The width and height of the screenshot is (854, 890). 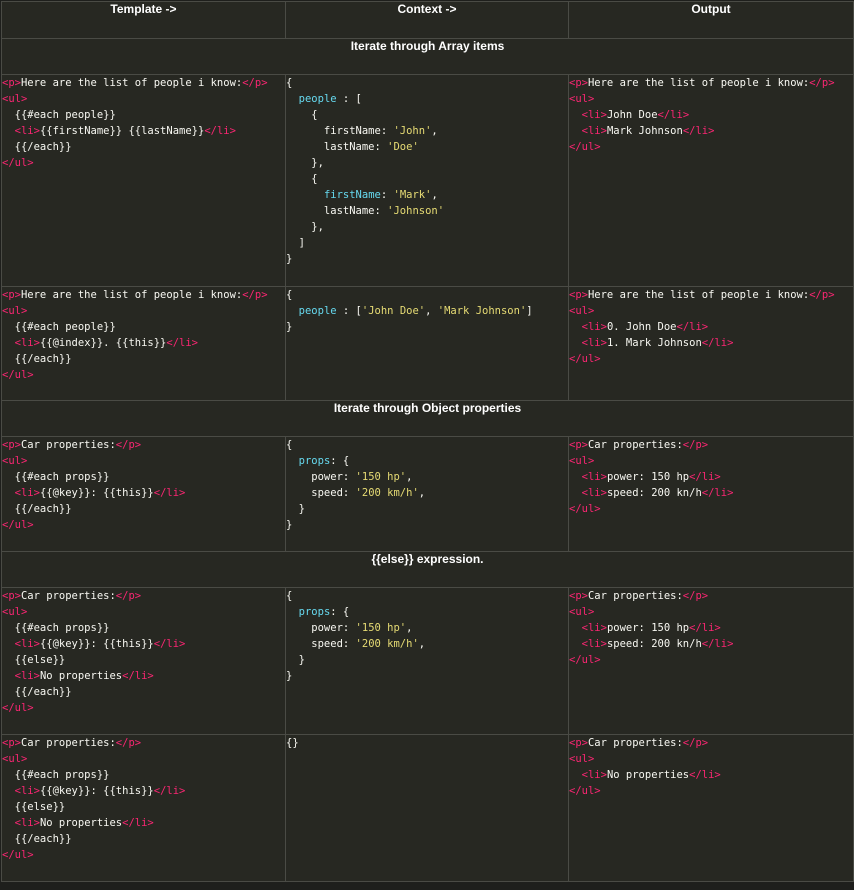 I want to click on code-token-plain: : [, so click(x=349, y=311).